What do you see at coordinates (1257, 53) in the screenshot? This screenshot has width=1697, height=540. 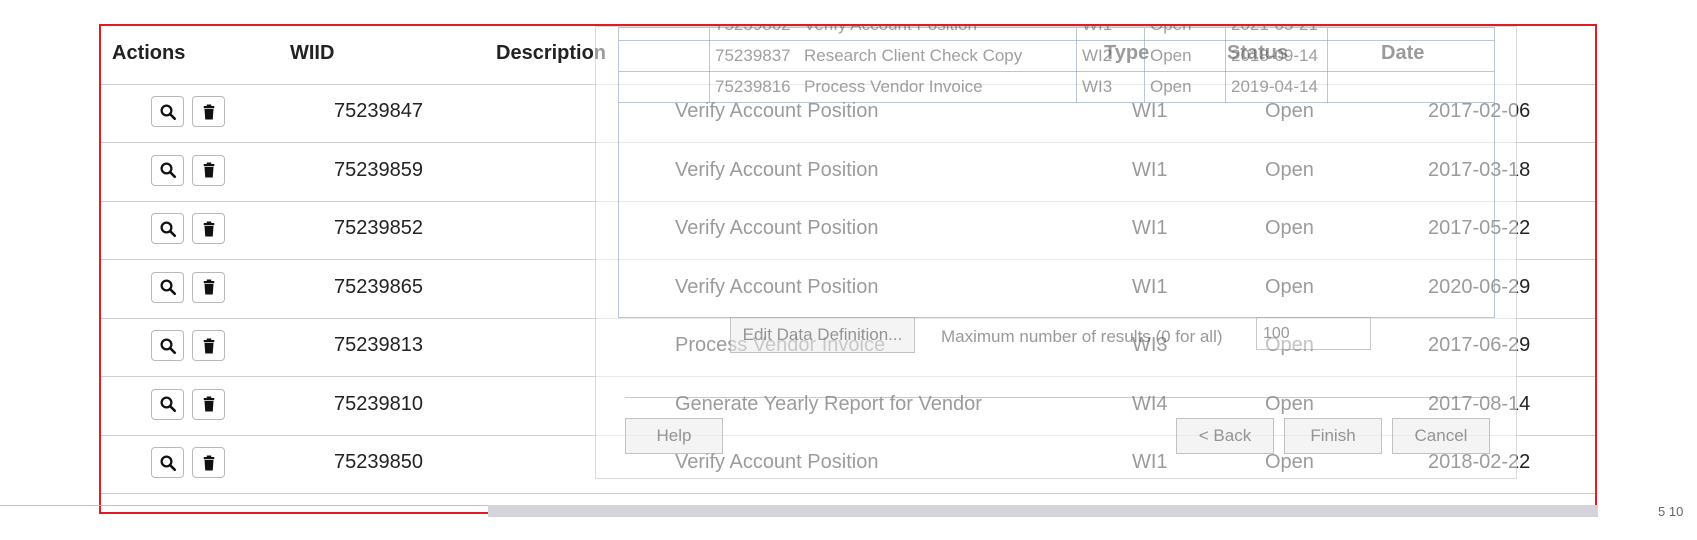 I see `header-status: Status` at bounding box center [1257, 53].